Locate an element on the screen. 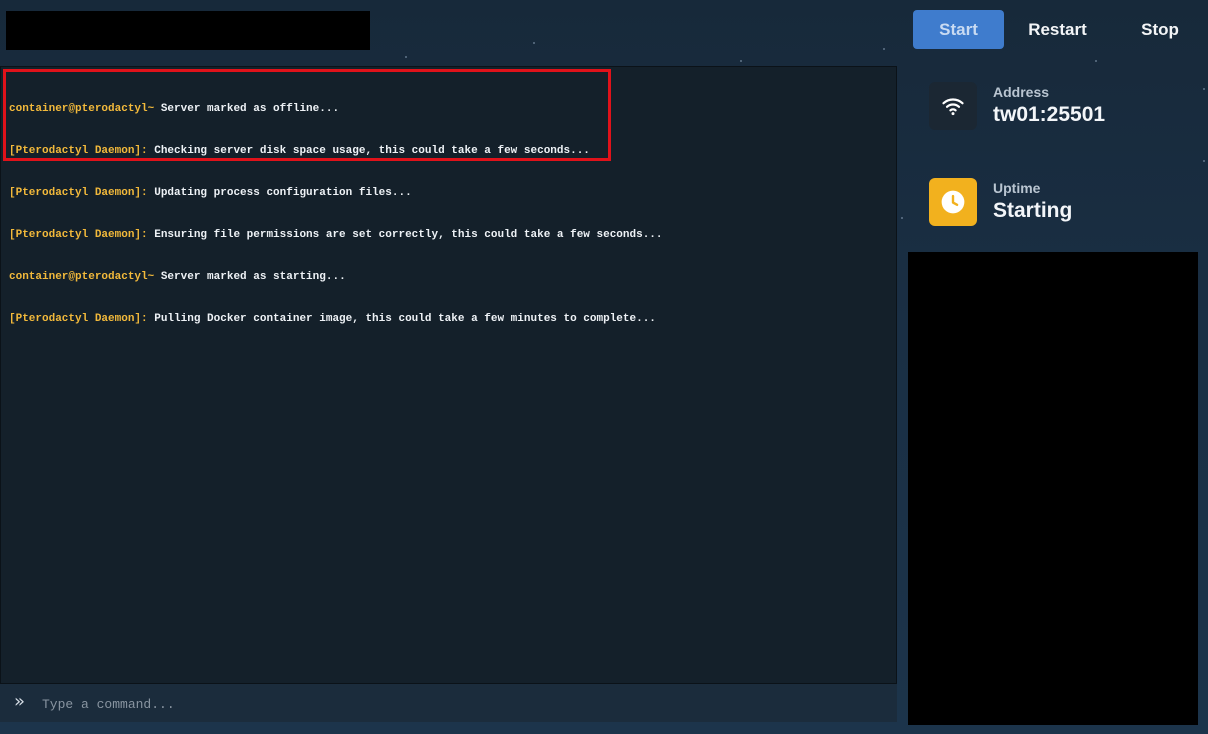 This screenshot has height=734, width=1208. restart-button: Restart is located at coordinates (1057, 29).